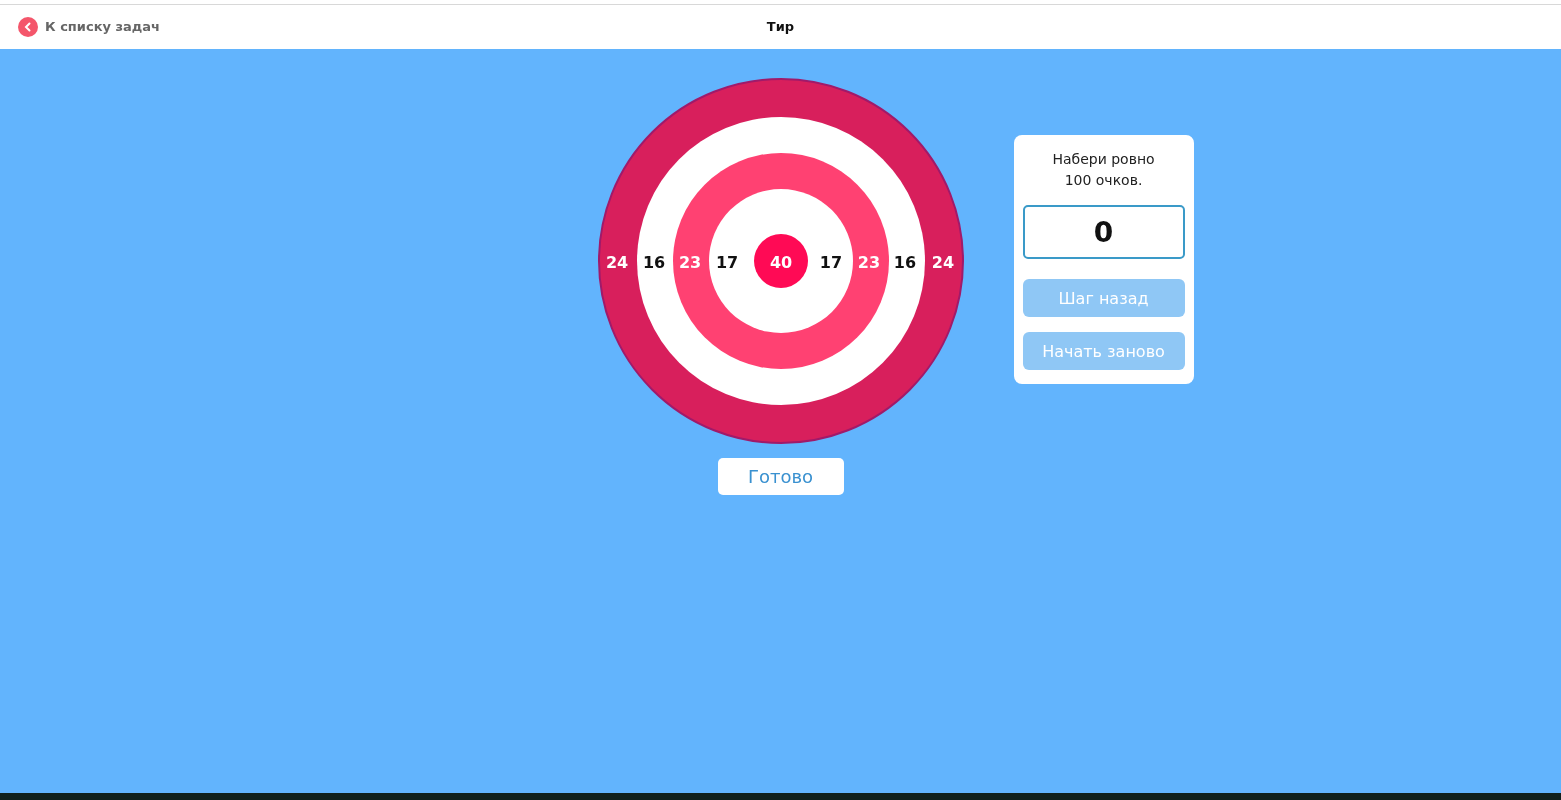 The height and width of the screenshot is (800, 1561). Describe the element at coordinates (392, 26) in the screenshot. I see `back-link: К списку задач` at that location.